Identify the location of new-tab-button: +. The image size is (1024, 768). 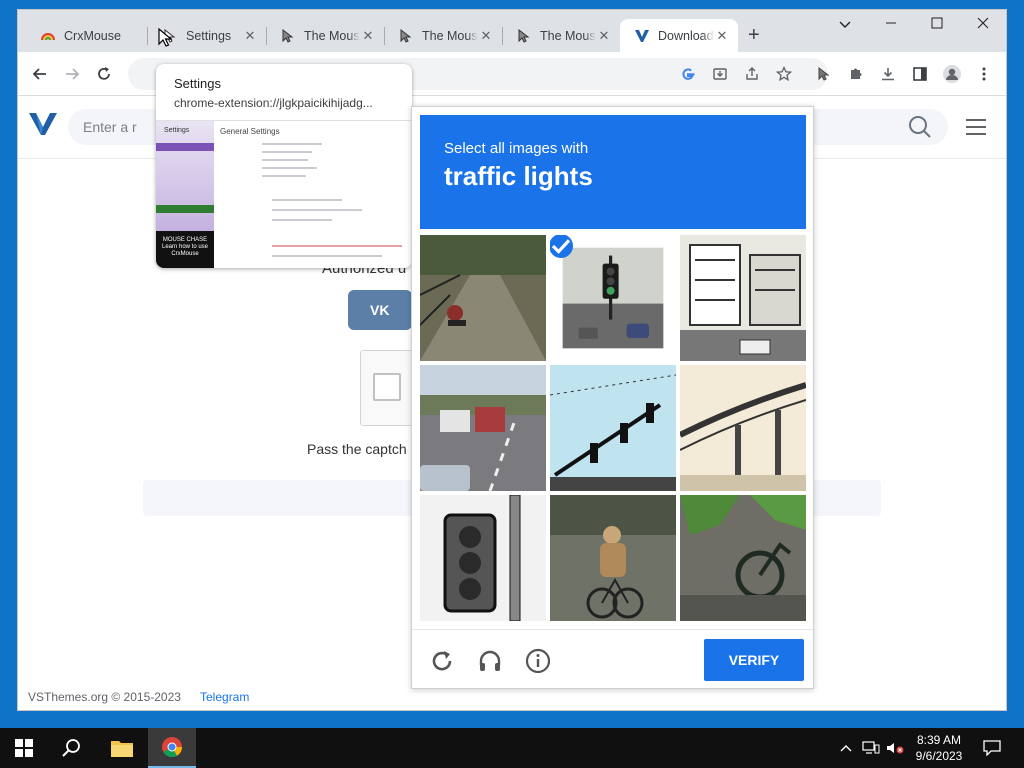
(754, 35).